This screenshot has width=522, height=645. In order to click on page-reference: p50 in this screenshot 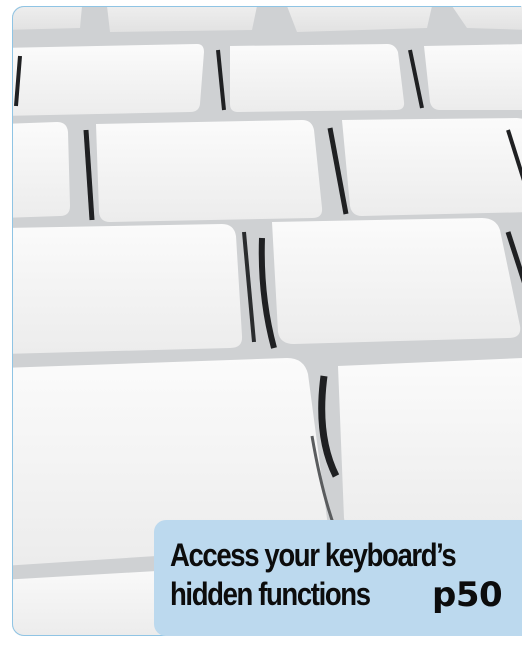, I will do `click(467, 595)`.